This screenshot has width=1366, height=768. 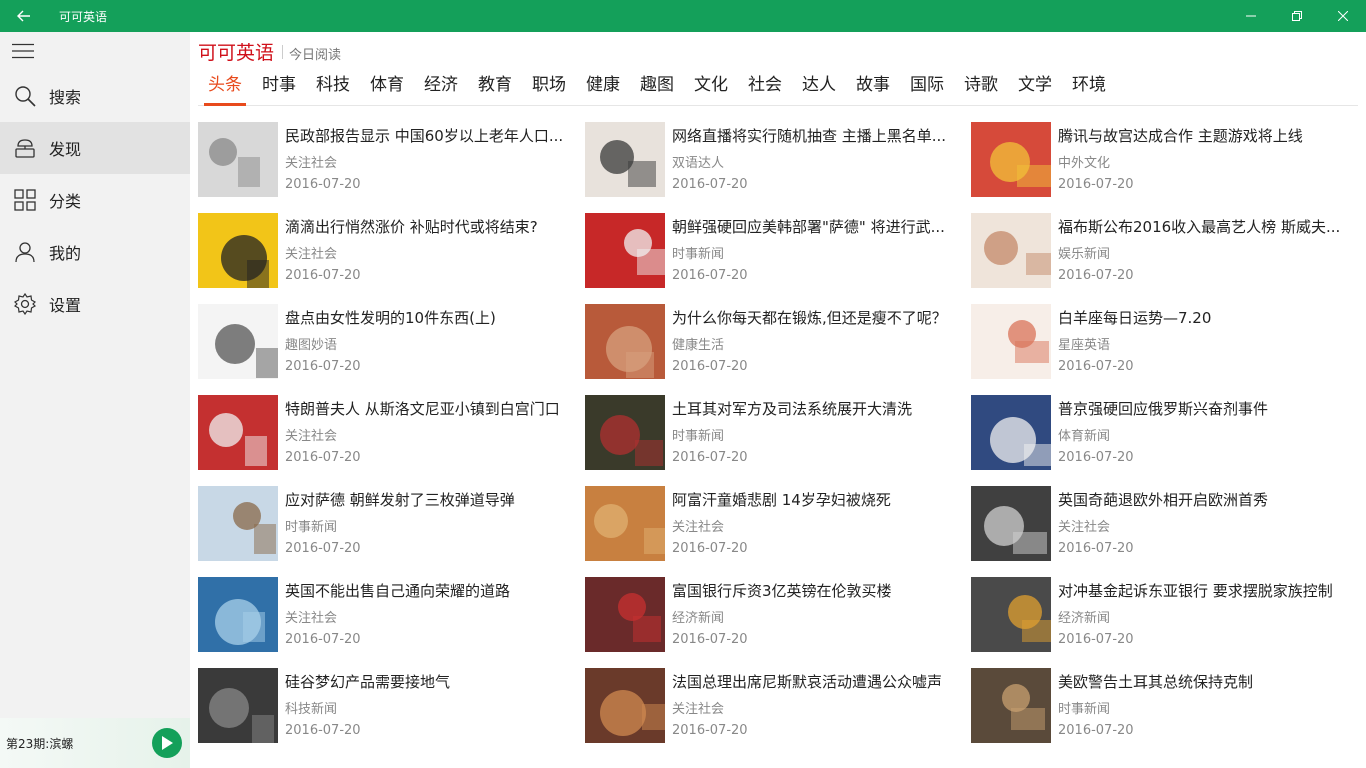 I want to click on article-title: 对冲基金起诉东亚银行 要求摆脱家族控制, so click(x=1204, y=590).